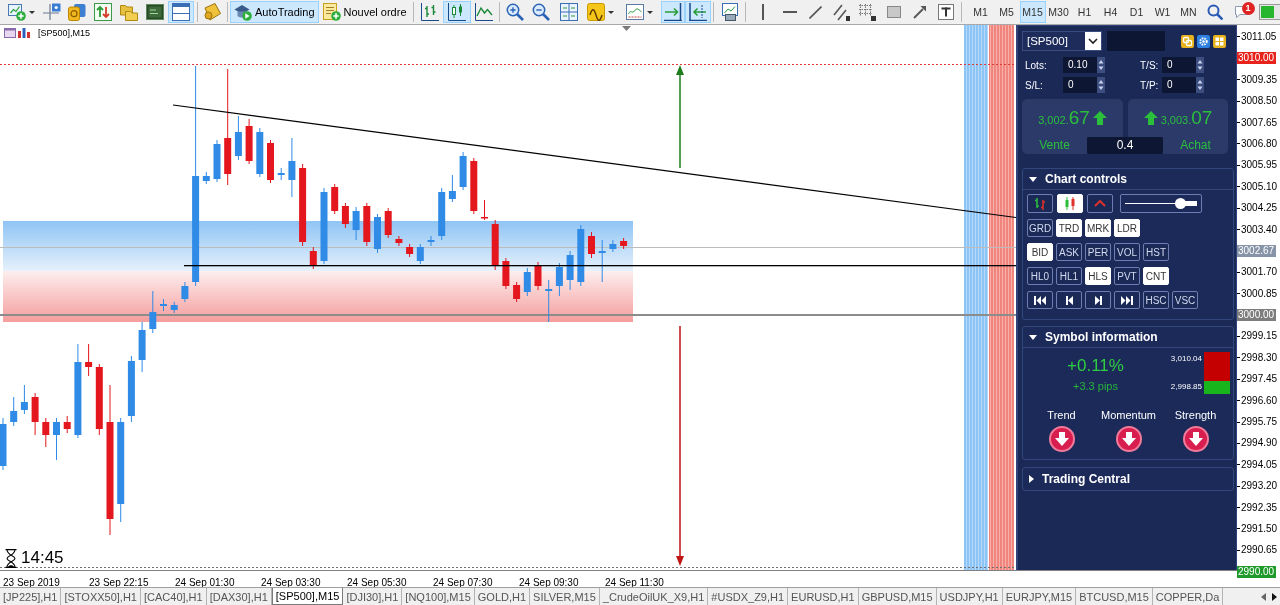  I want to click on timeframe-button: W1, so click(1162, 12).